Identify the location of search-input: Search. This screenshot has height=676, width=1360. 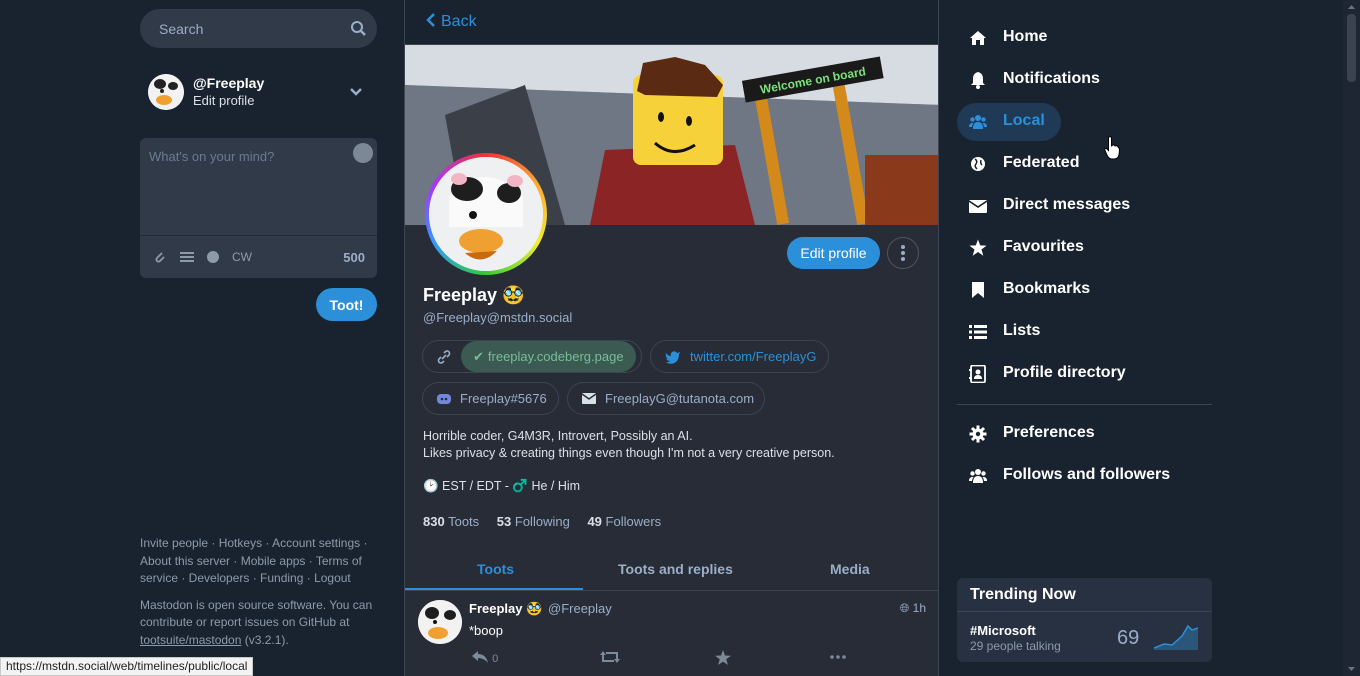
(258, 28).